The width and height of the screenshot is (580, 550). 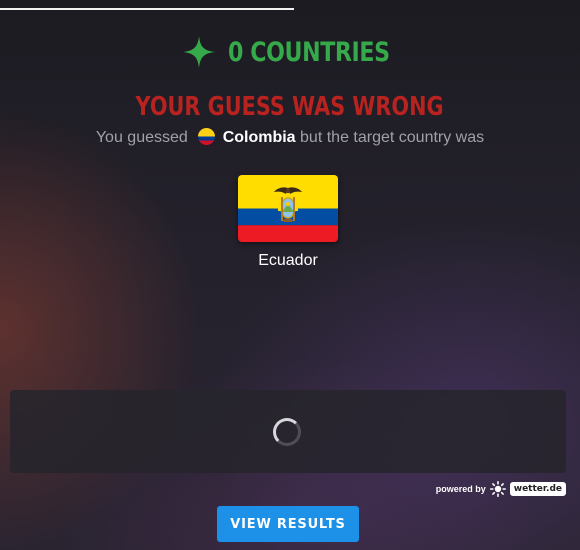 I want to click on result-title: YOUR GUESS WAS WRONG, so click(x=290, y=107).